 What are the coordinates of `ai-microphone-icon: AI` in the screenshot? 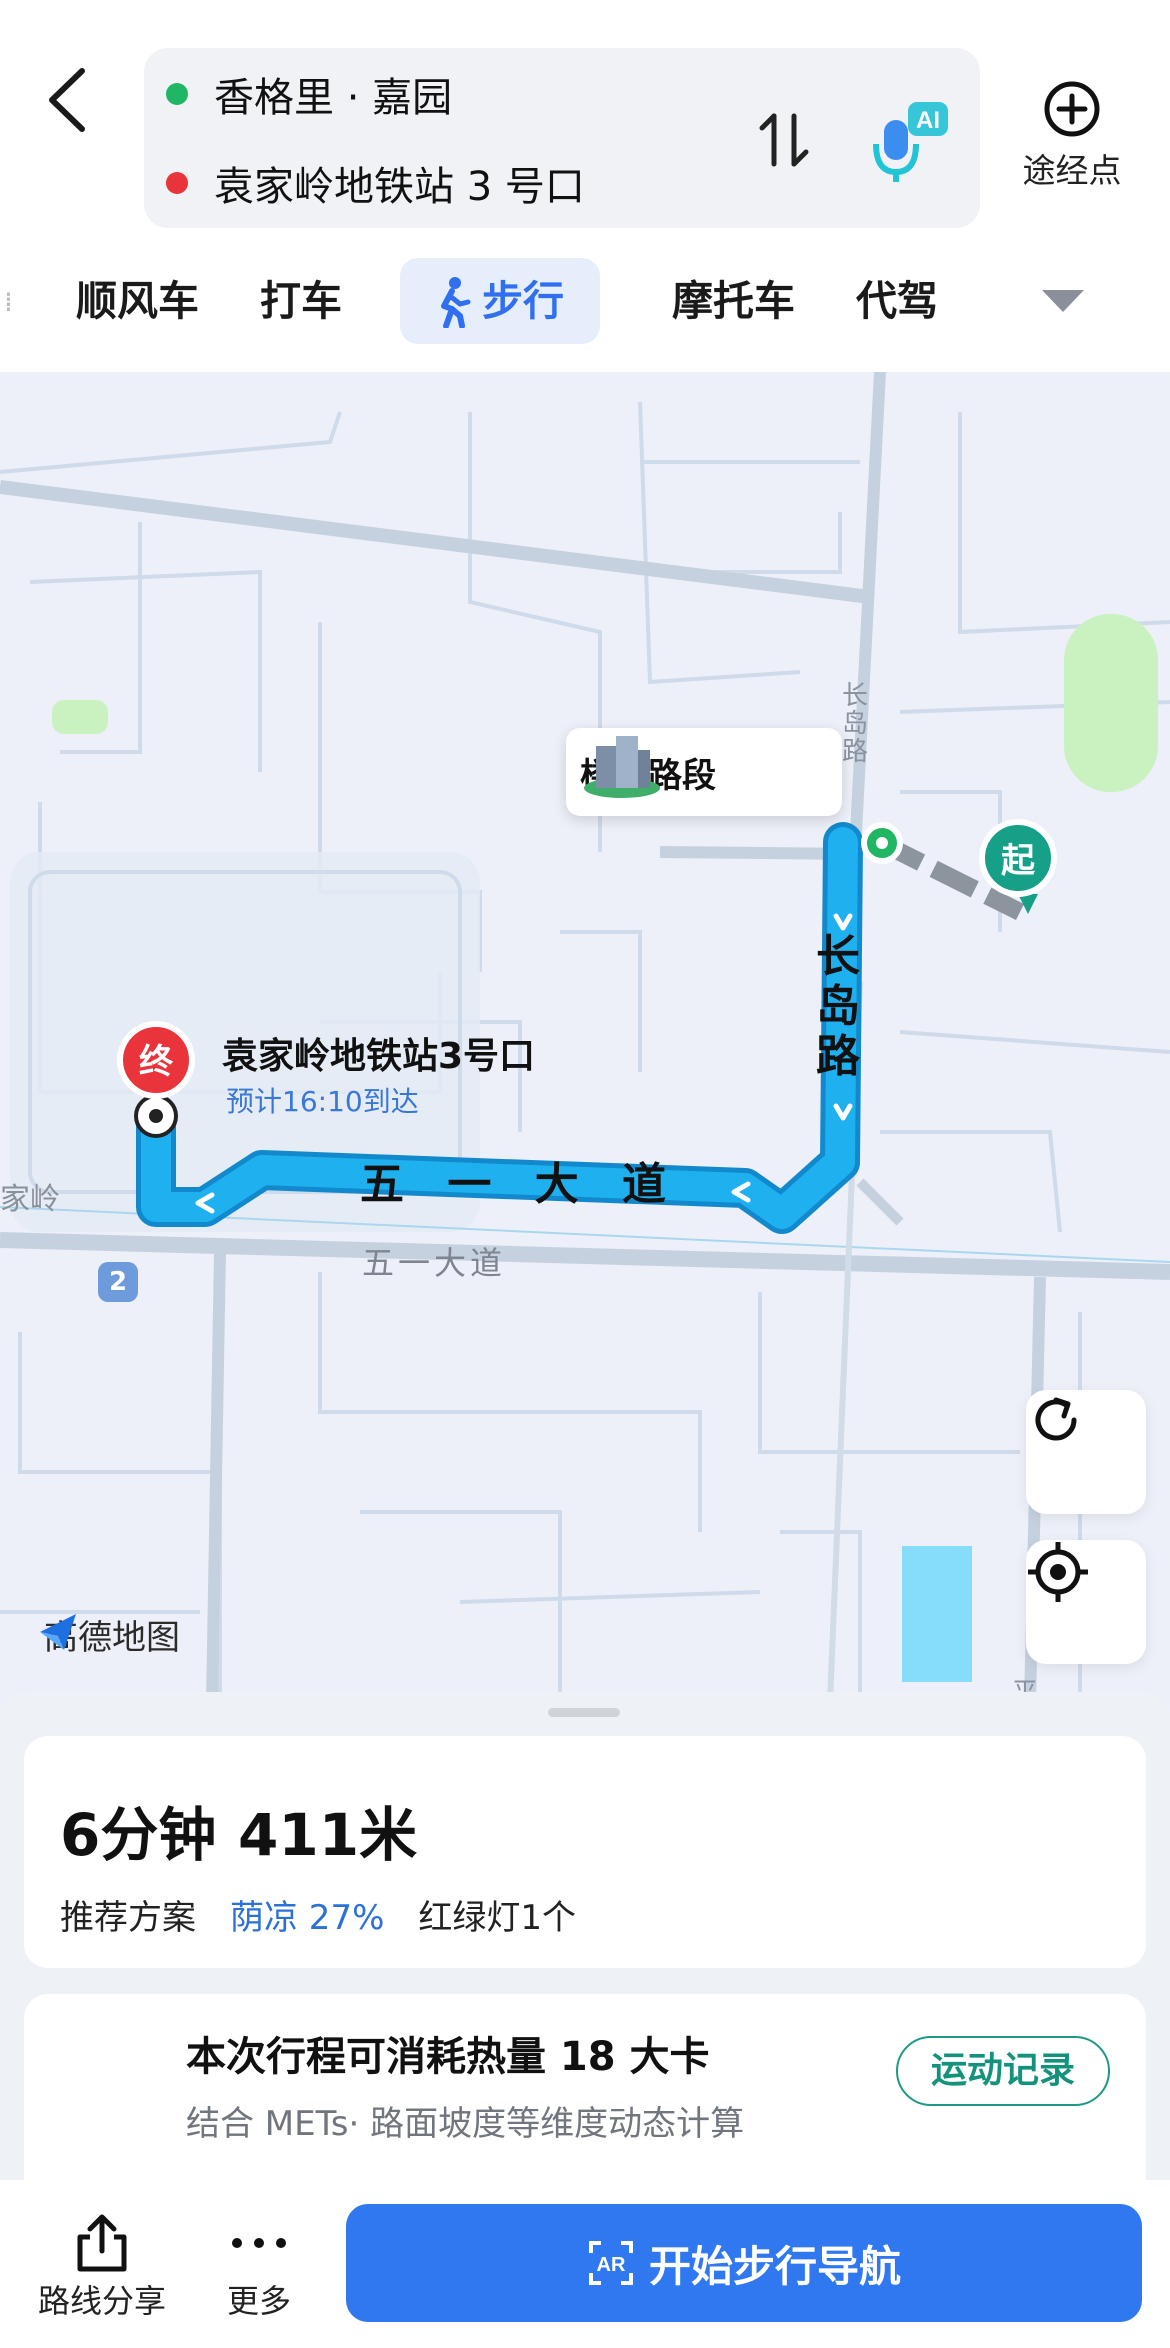 It's located at (910, 142).